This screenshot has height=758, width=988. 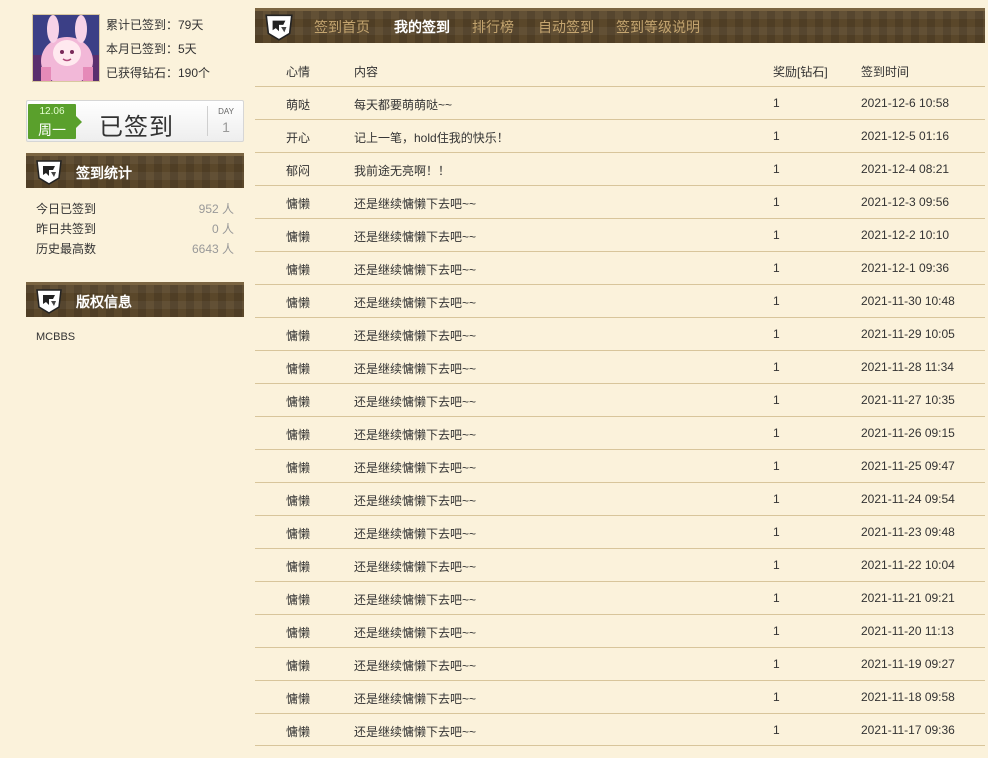 I want to click on table-row: 慵懒 还是继续慵懒下去吧~~ 1 2021-11-21 09:21, so click(x=620, y=597).